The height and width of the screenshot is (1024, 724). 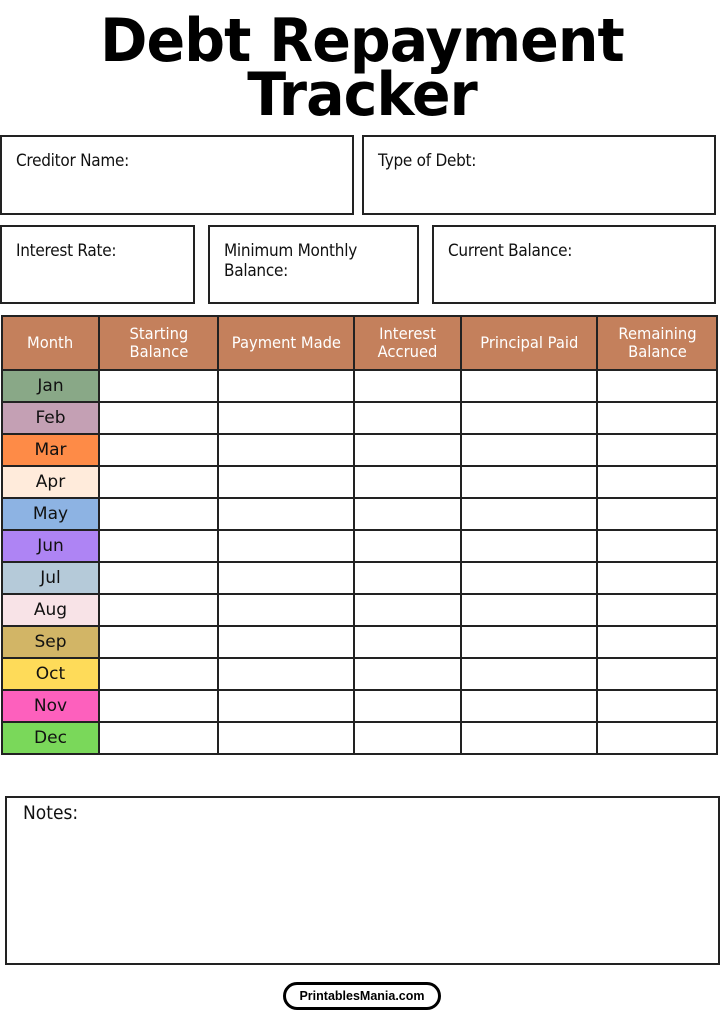 What do you see at coordinates (50, 706) in the screenshot?
I see `month-cell: Nov` at bounding box center [50, 706].